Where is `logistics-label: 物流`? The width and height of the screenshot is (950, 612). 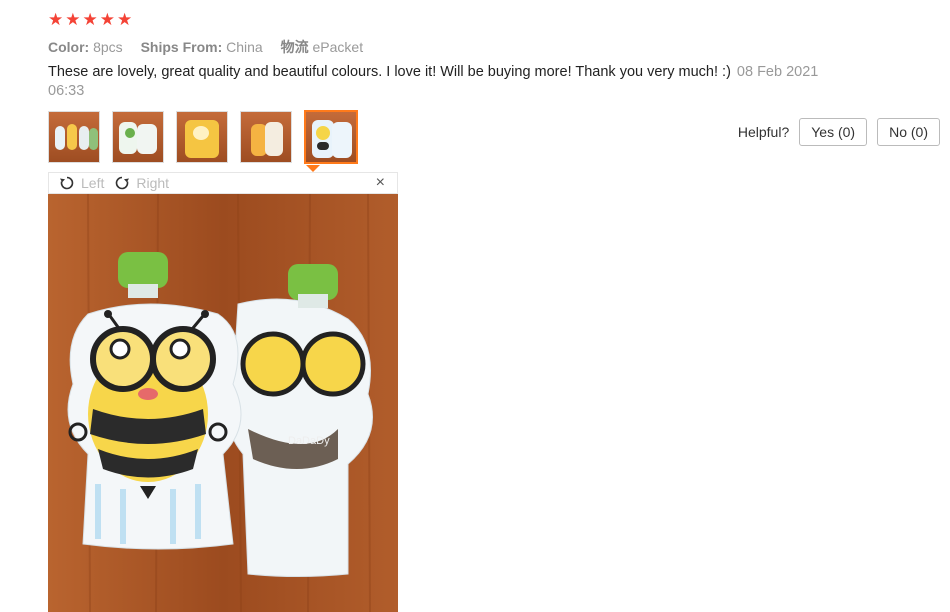
logistics-label: 物流 is located at coordinates (294, 47).